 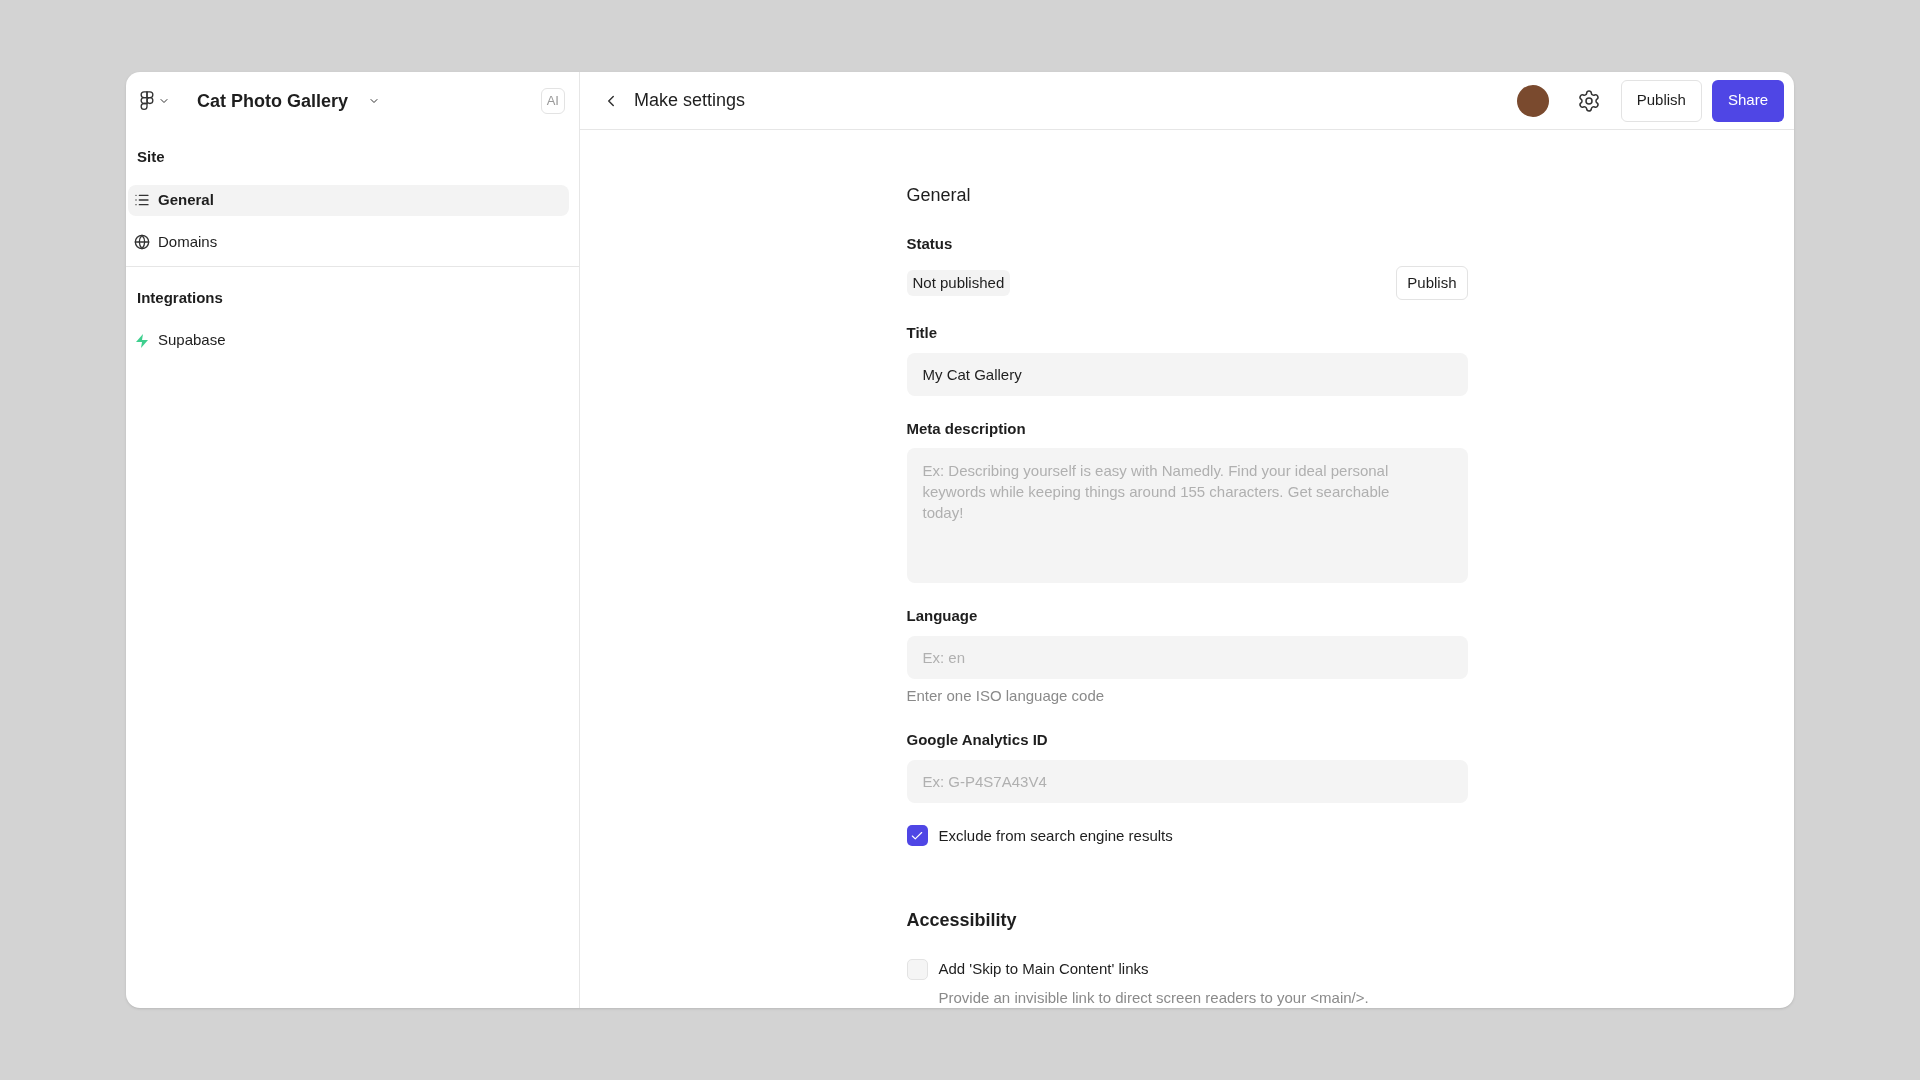 What do you see at coordinates (1187, 515) in the screenshot?
I see `textarea-field: Ex: Describing yourself is easy with Namedly. Find your ideal personal keywords while keeping things around 155 characters. Get searchable today!` at bounding box center [1187, 515].